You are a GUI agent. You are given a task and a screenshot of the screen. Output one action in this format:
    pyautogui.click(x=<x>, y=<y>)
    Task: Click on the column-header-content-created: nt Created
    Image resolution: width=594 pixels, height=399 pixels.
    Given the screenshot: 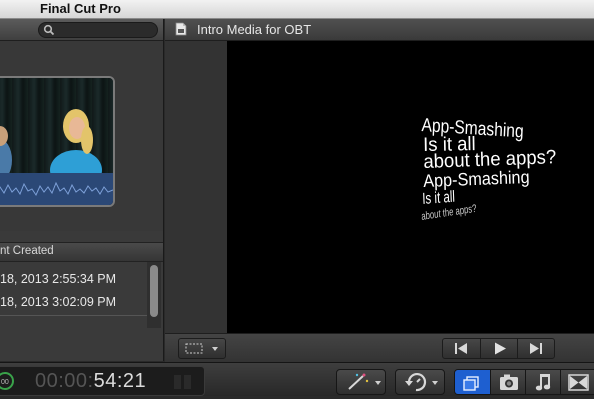 What is the action you would take?
    pyautogui.click(x=27, y=251)
    